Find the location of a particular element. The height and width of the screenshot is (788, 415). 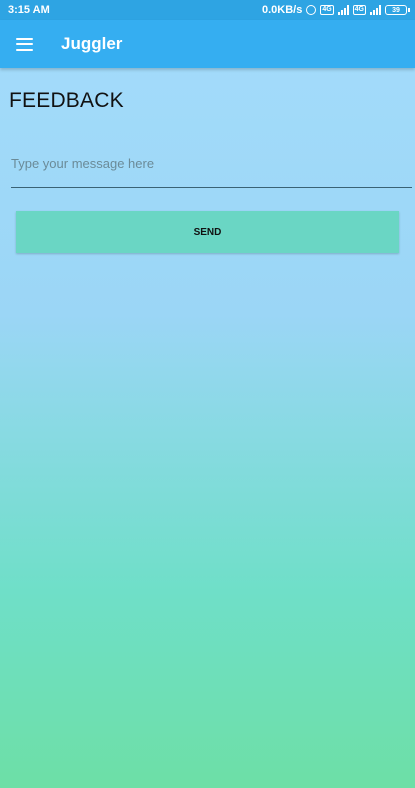

hamburger-menu-icon is located at coordinates (24, 44).